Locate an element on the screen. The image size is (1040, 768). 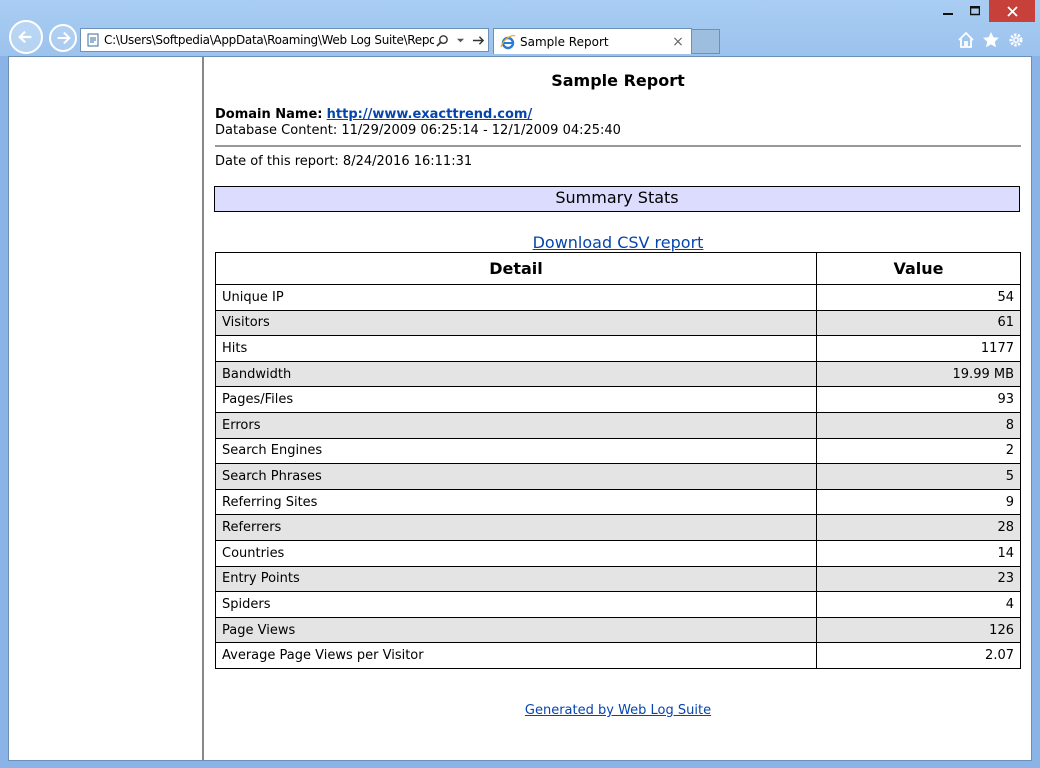
report-date-line: Date of this report: 8/24/2016 16:11:31 is located at coordinates (344, 161).